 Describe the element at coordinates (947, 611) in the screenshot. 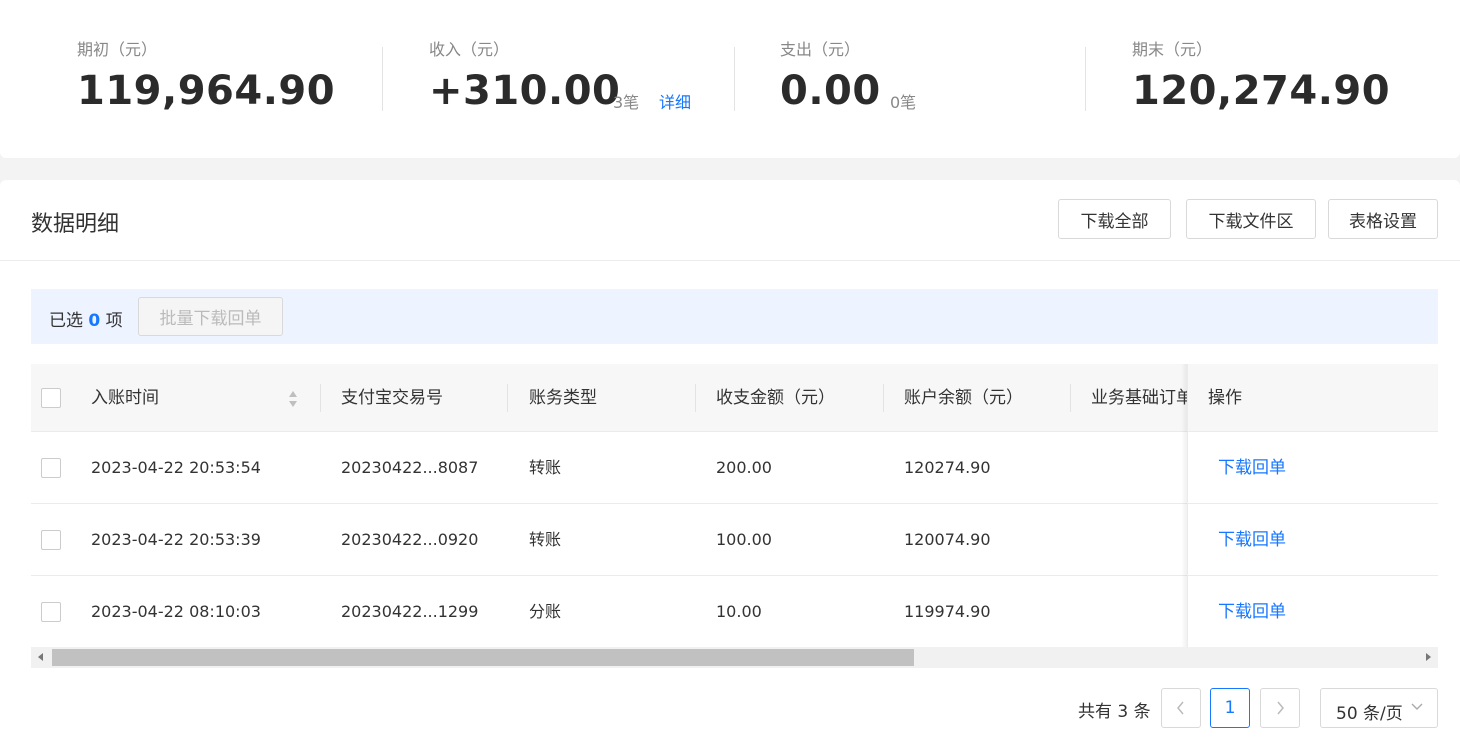

I see `cell-balance: 119974.90` at that location.